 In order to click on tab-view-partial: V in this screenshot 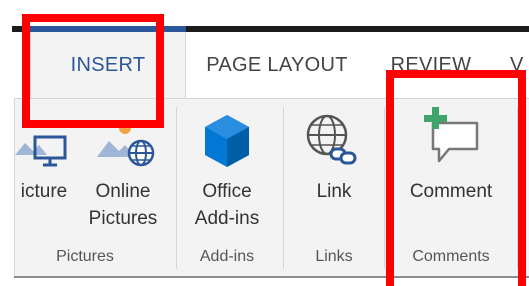, I will do `click(519, 65)`.